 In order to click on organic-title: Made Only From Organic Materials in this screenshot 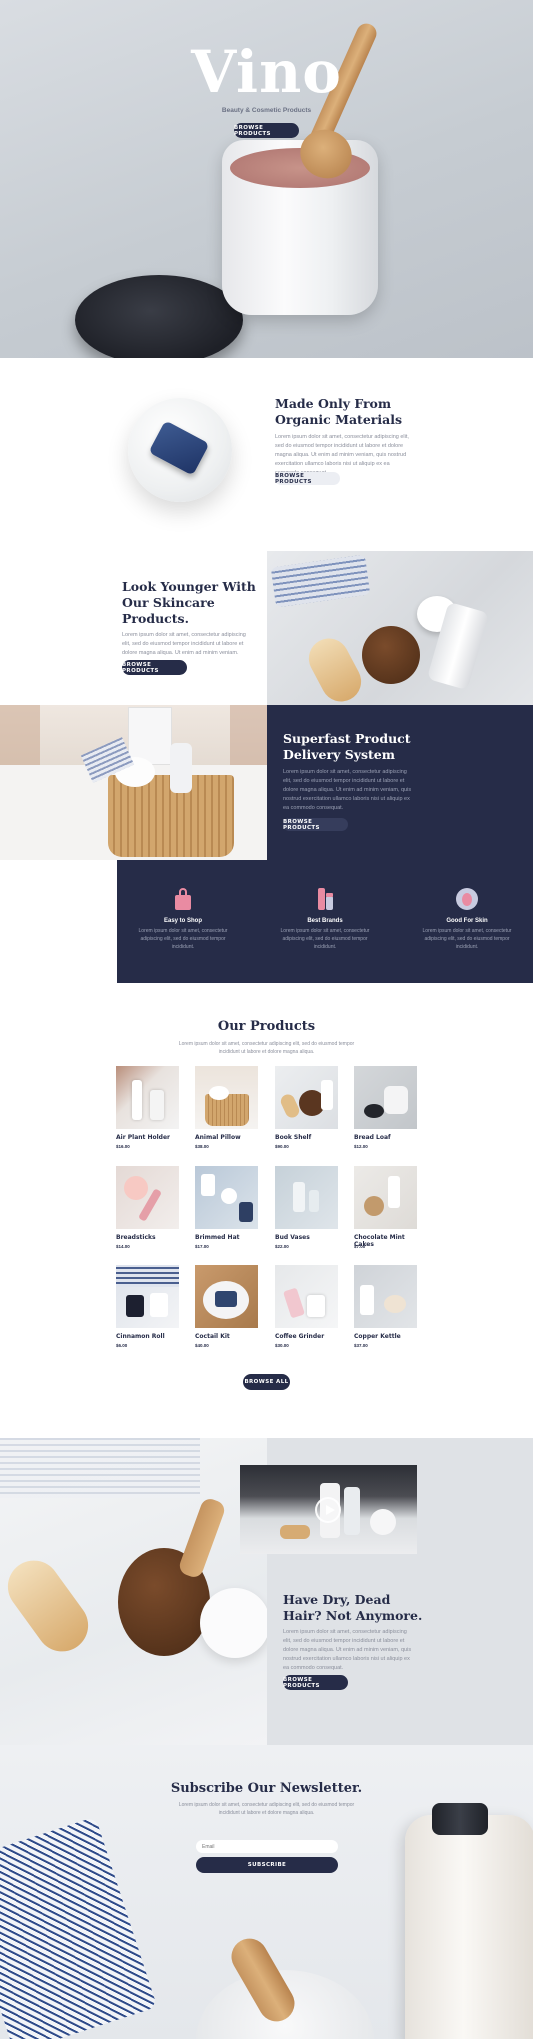, I will do `click(338, 412)`.